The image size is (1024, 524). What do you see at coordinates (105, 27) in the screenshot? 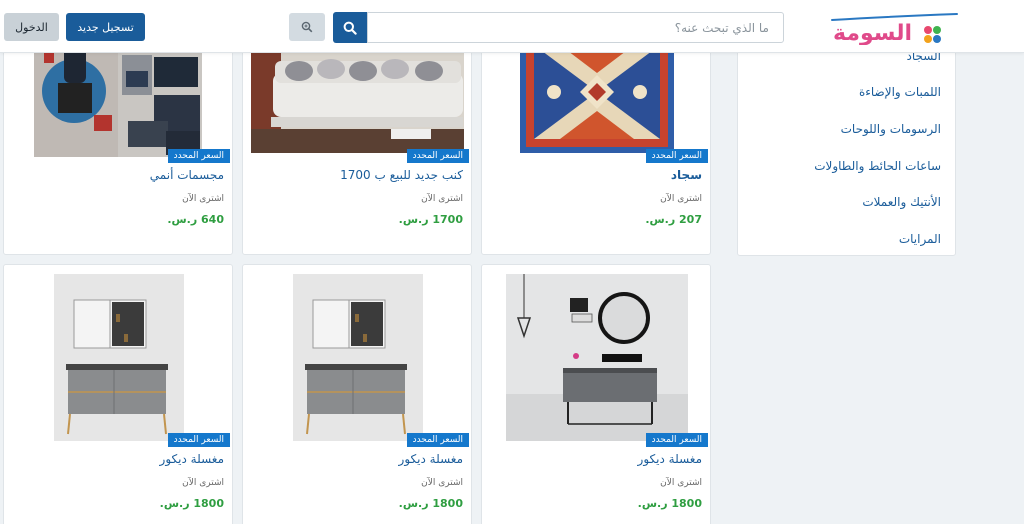
I see `register-button: تسجيل جديد` at bounding box center [105, 27].